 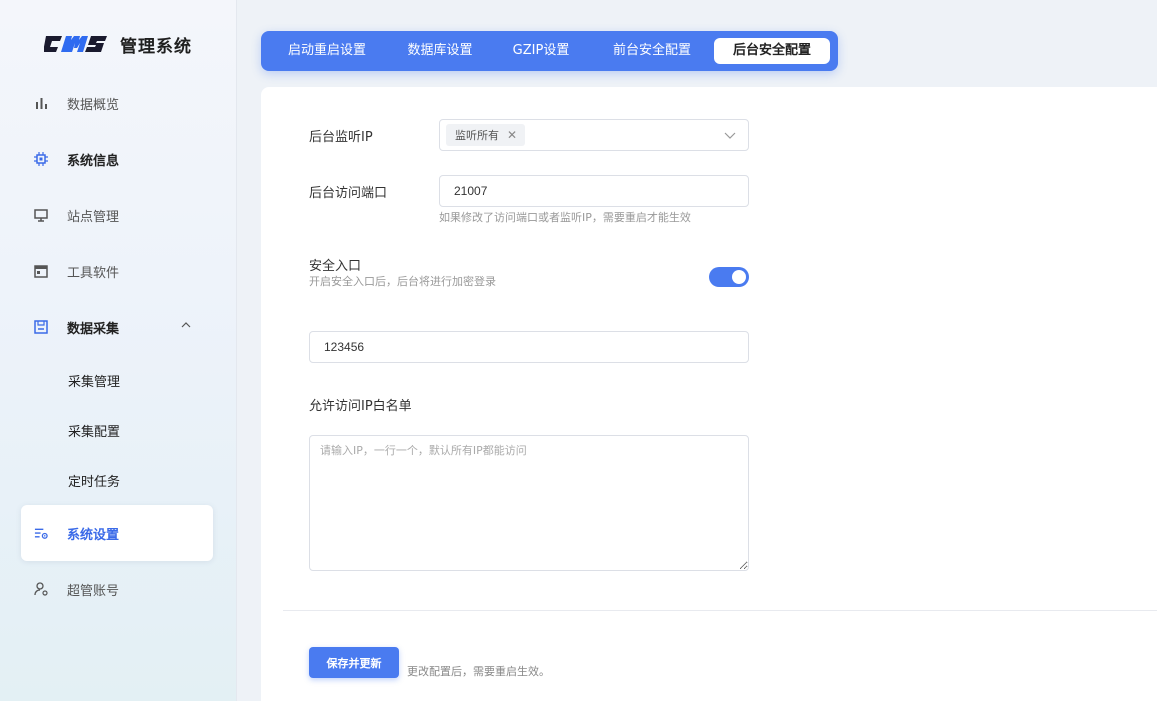 I want to click on sidebar-item-label: 系统信息, so click(x=93, y=161).